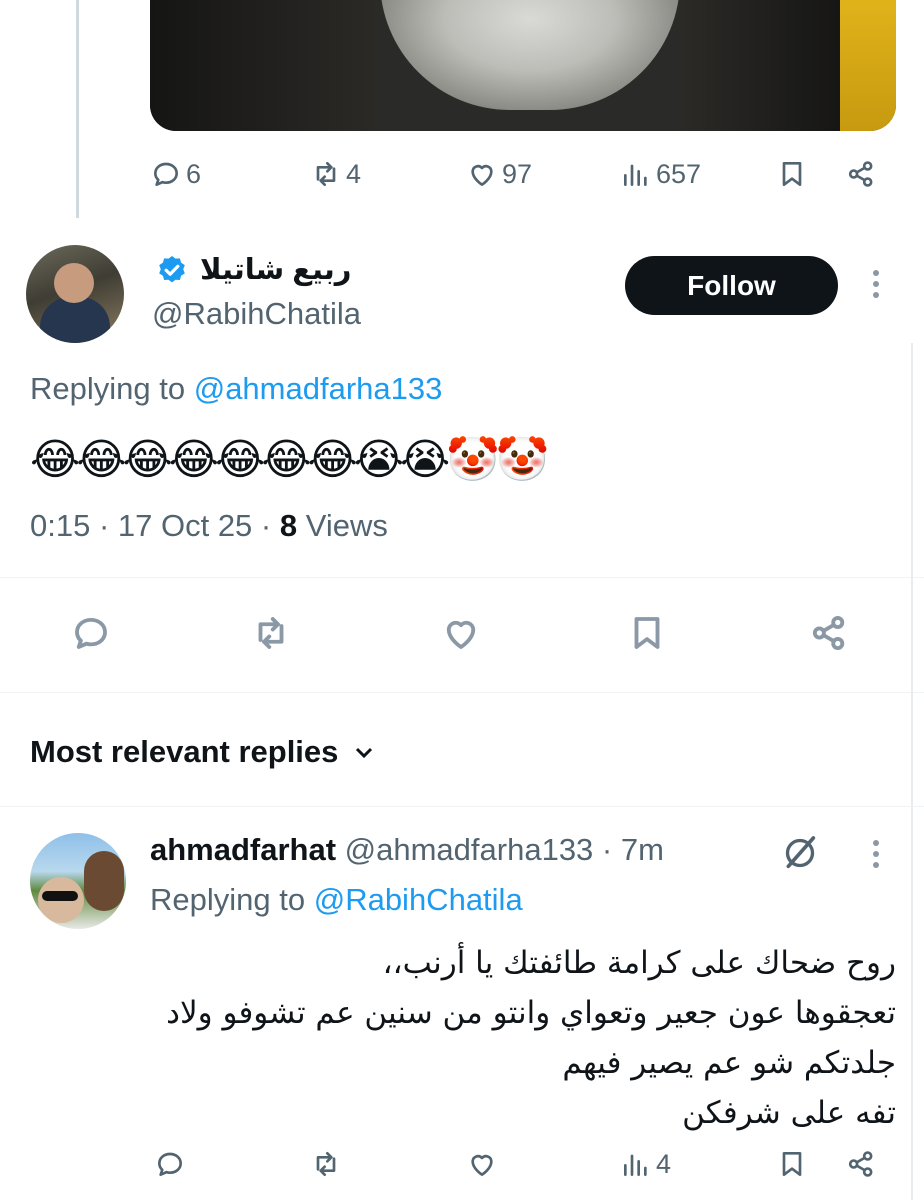  What do you see at coordinates (172, 269) in the screenshot?
I see `verified-badge-icon` at bounding box center [172, 269].